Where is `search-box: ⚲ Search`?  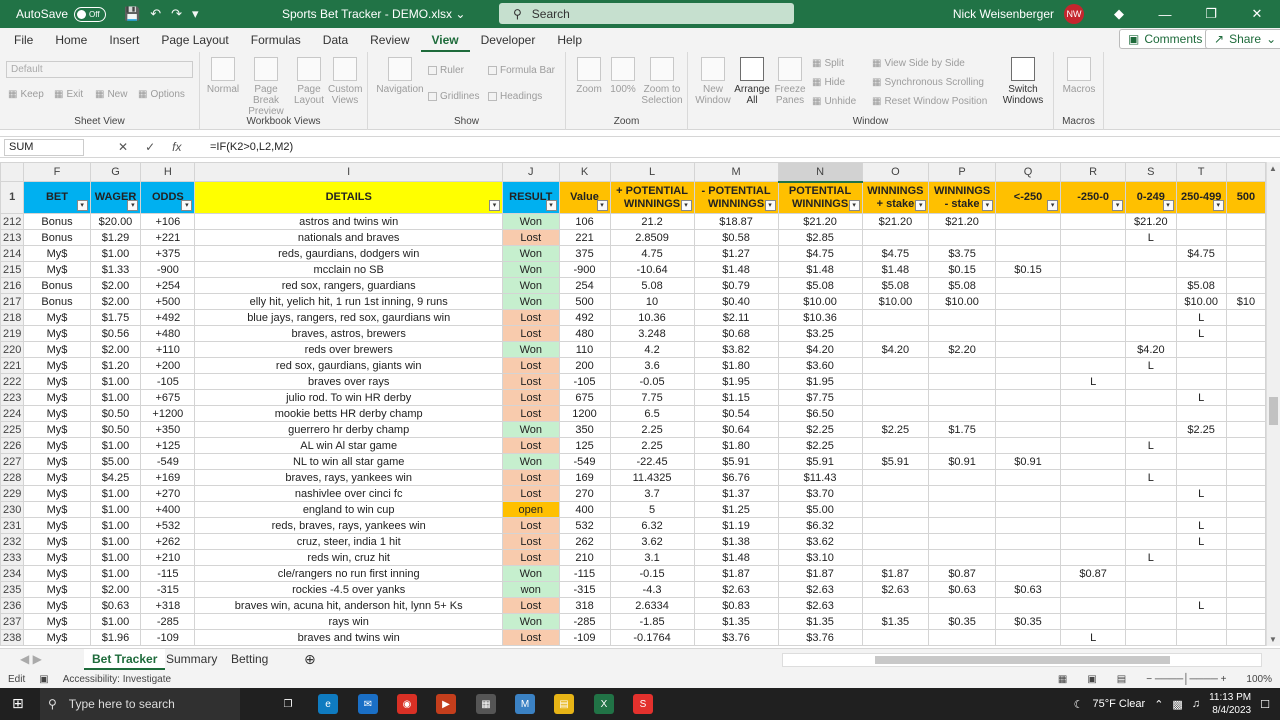
search-box: ⚲ Search is located at coordinates (646, 13).